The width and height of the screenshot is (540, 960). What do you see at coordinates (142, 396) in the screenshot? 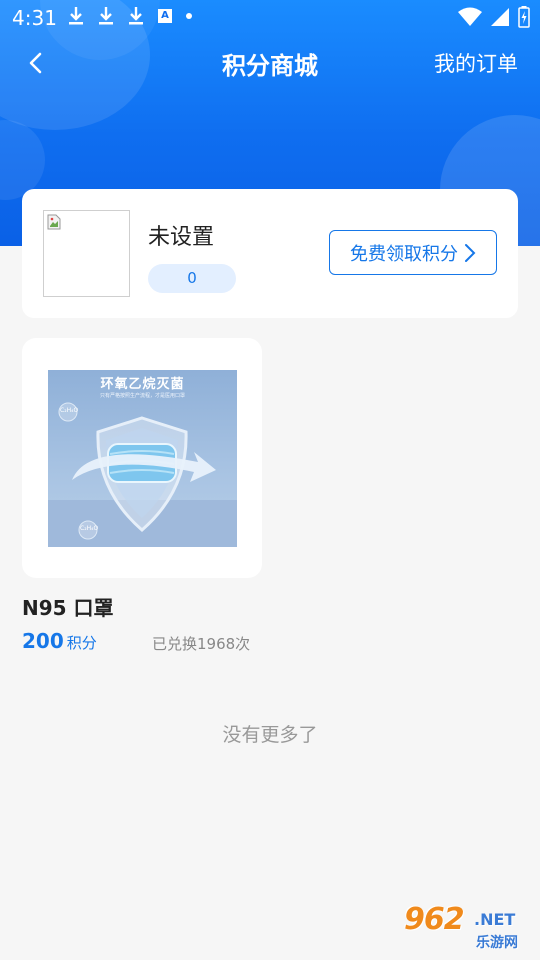
I see `image-subtitle: 只有严格按照生产流程，才是医用口罩` at bounding box center [142, 396].